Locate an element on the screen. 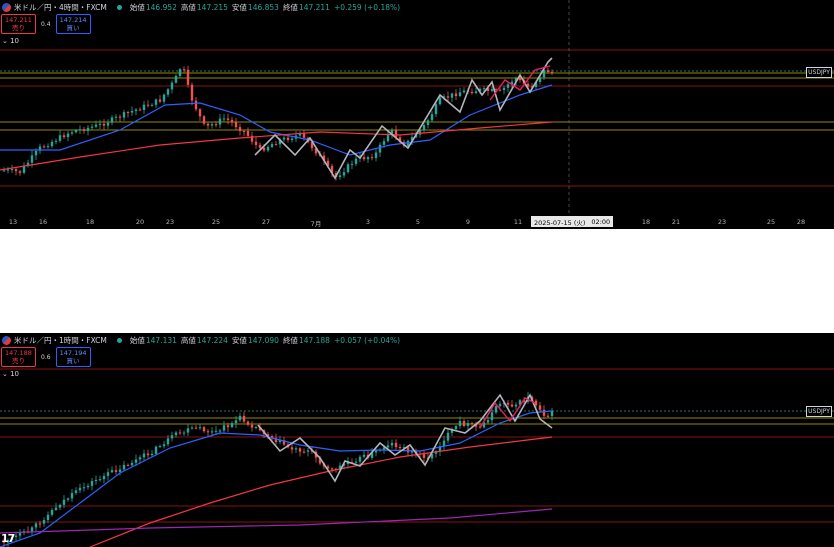 This screenshot has height=547, width=834. tradingview-logo: 17 is located at coordinates (8, 538).